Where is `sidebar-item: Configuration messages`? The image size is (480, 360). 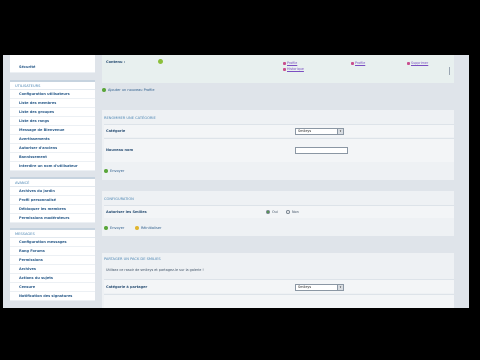 sidebar-item: Configuration messages is located at coordinates (52, 242).